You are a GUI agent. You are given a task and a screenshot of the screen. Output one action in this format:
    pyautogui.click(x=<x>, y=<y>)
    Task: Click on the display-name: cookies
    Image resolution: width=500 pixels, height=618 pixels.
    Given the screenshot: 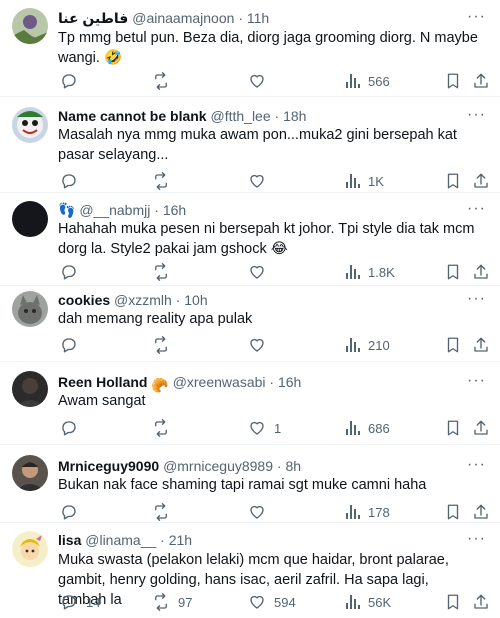 What is the action you would take?
    pyautogui.click(x=84, y=300)
    